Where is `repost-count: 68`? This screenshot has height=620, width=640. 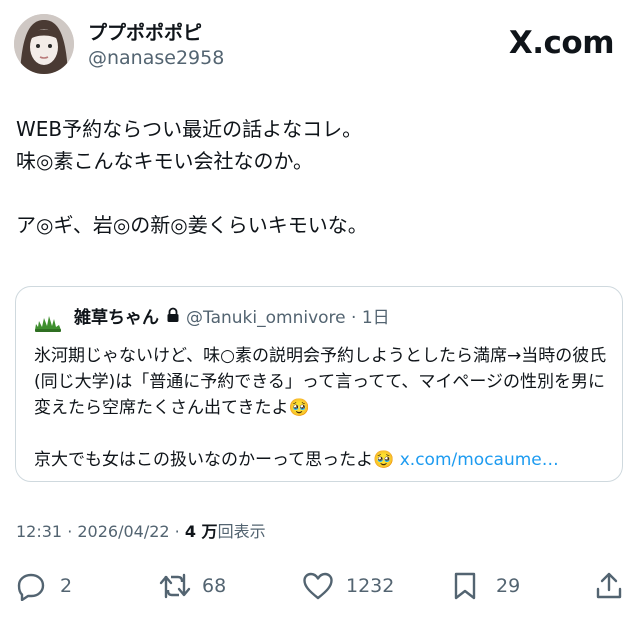 repost-count: 68 is located at coordinates (214, 586).